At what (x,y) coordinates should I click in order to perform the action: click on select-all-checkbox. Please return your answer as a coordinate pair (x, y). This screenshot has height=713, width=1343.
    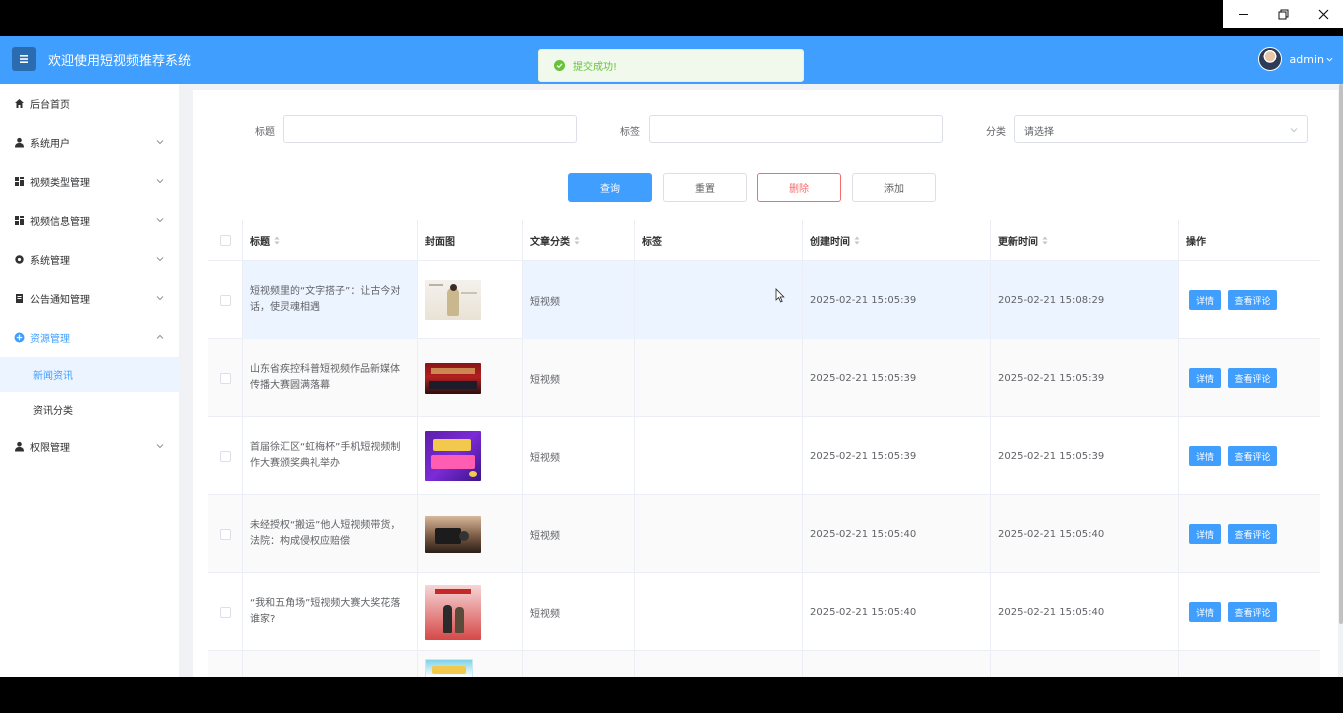
    Looking at the image, I should click on (225, 240).